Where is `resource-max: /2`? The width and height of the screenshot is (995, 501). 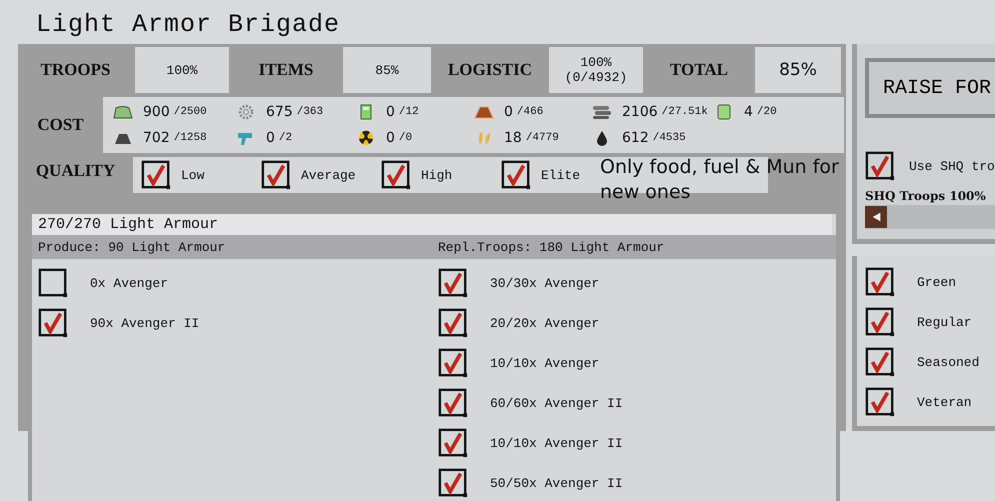
resource-max: /2 is located at coordinates (285, 138).